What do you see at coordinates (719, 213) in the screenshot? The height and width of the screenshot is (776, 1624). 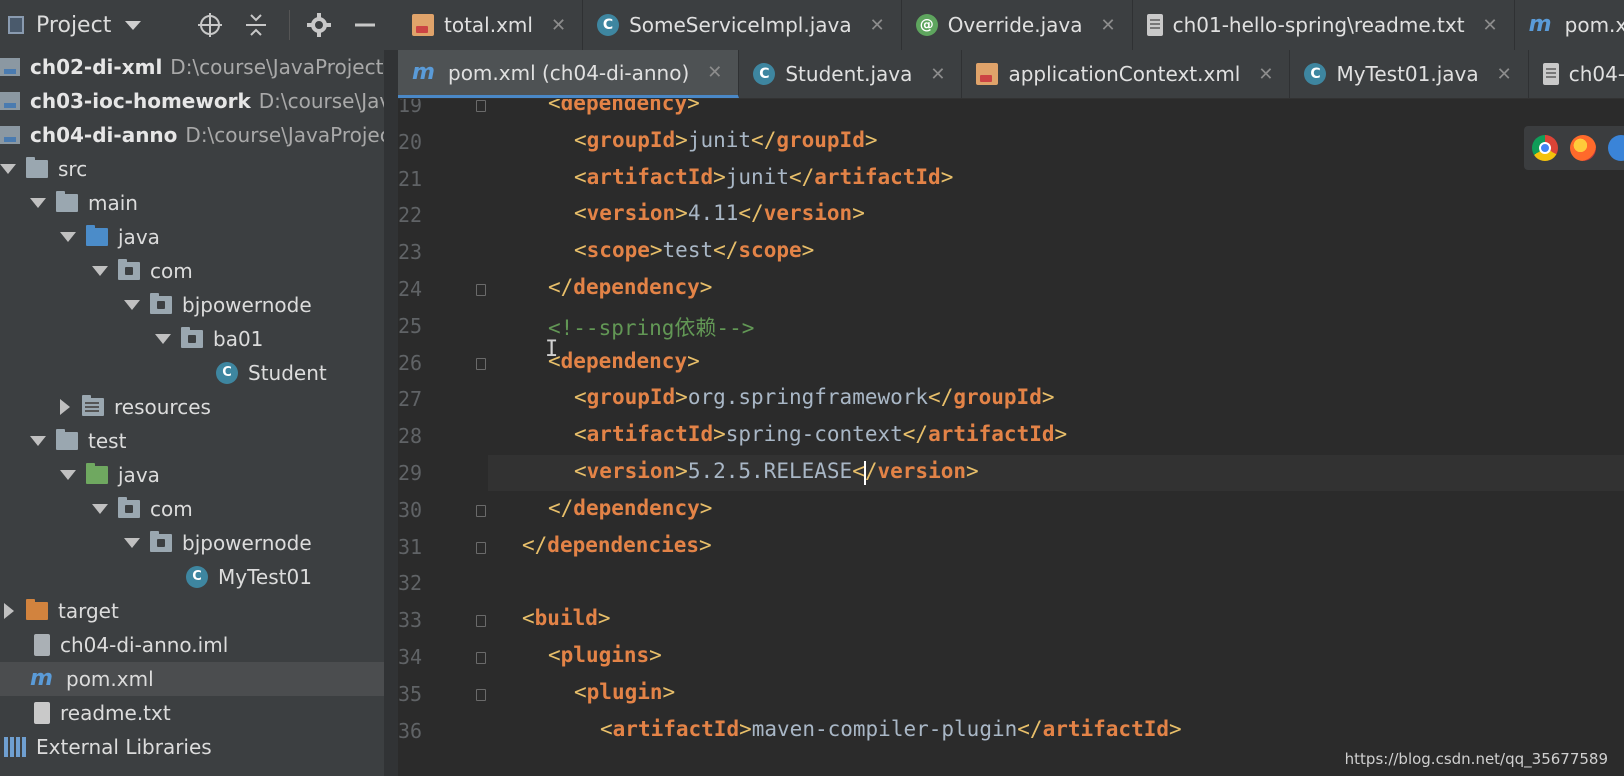 I see `code-line: <version>4.11</version>` at bounding box center [719, 213].